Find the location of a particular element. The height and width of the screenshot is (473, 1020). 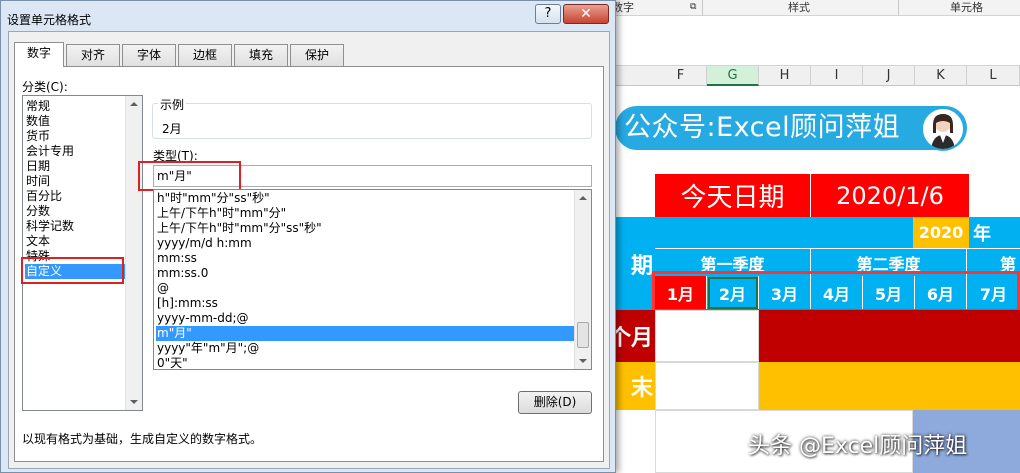

category-item: 文本 is located at coordinates (37, 241).